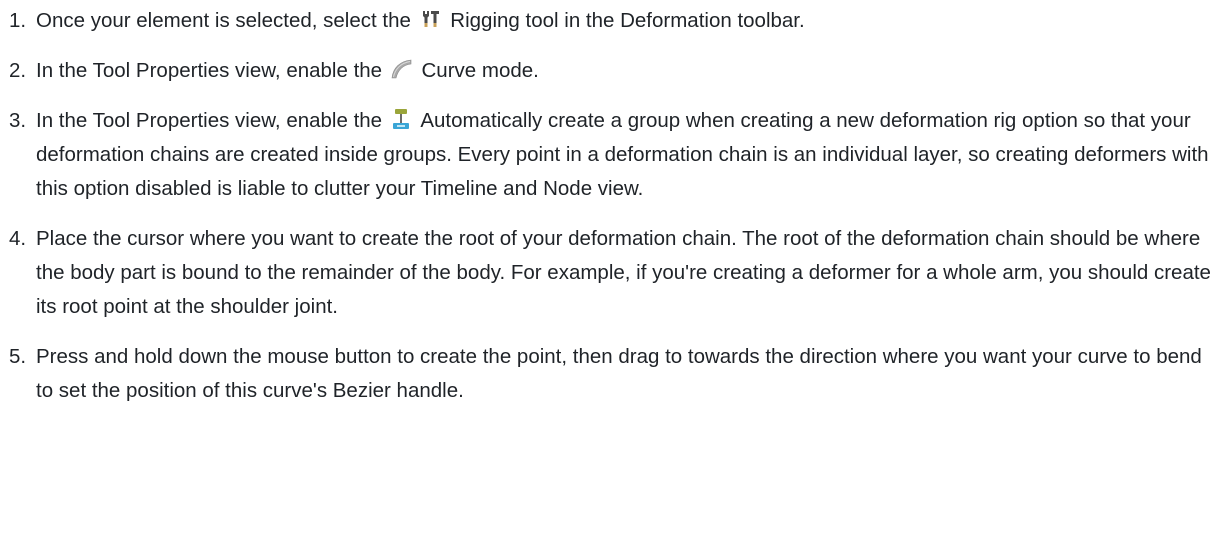 This screenshot has width=1223, height=557. Describe the element at coordinates (627, 20) in the screenshot. I see `step-text: Rigging tool in the Deformation toolbar.` at that location.